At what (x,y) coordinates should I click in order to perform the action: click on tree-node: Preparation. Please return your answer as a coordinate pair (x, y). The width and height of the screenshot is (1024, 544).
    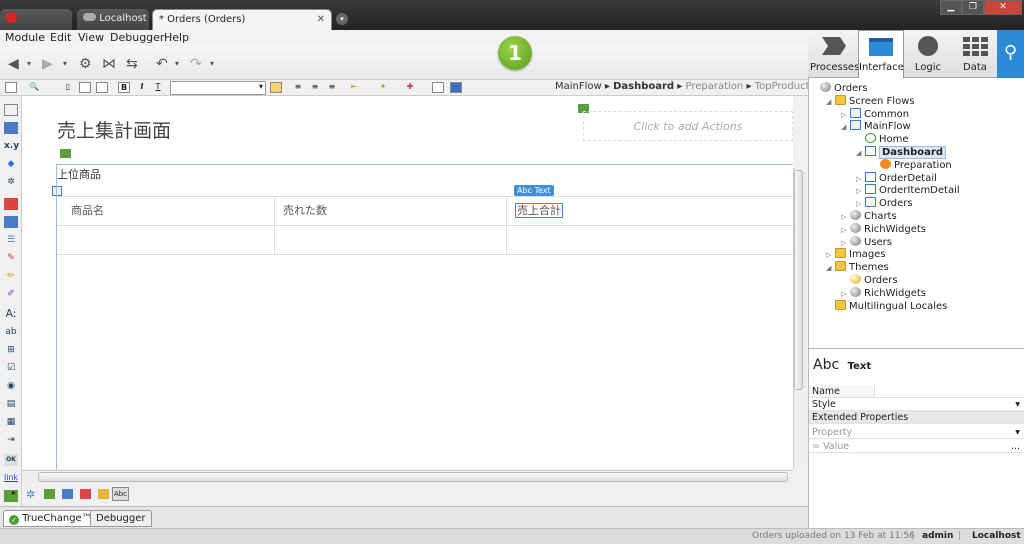
    Looking at the image, I should click on (911, 165).